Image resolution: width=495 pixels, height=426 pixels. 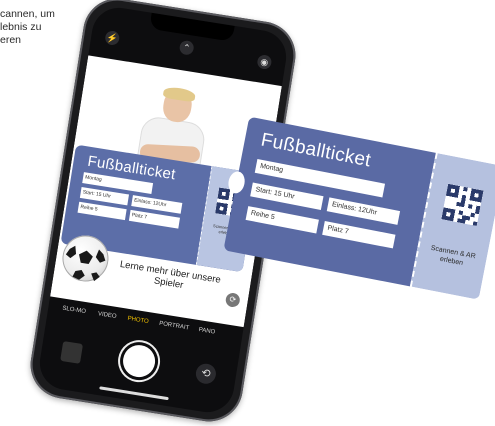 I want to click on shutter-button, so click(x=139, y=361).